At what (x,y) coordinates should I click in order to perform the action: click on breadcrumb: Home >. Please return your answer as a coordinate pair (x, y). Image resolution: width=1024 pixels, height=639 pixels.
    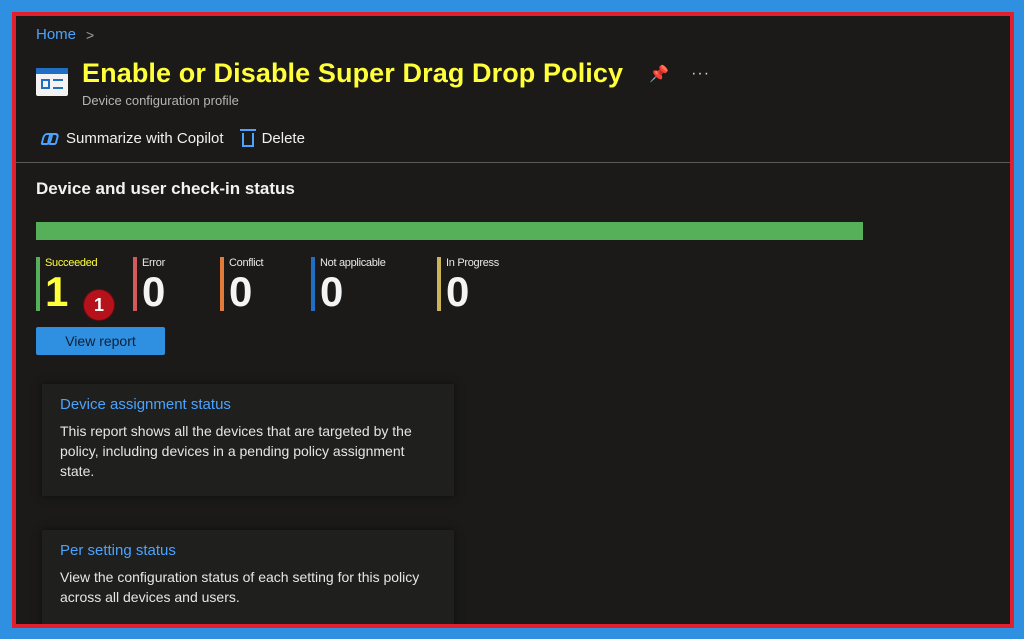
    Looking at the image, I should click on (65, 34).